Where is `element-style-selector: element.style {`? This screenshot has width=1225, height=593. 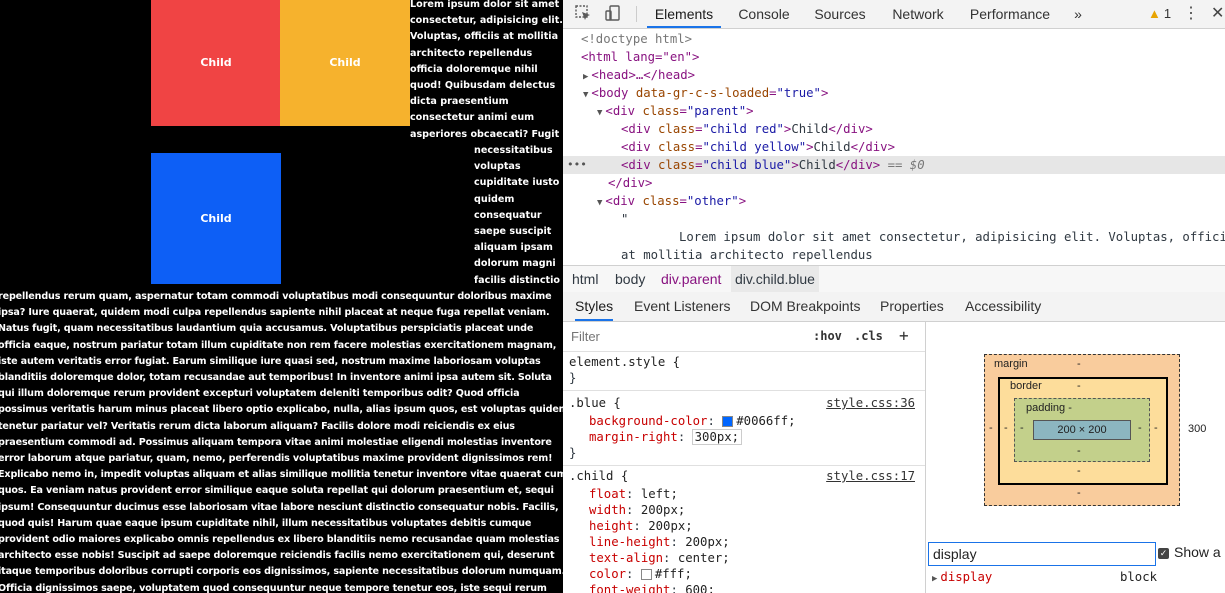
element-style-selector: element.style { is located at coordinates (624, 362).